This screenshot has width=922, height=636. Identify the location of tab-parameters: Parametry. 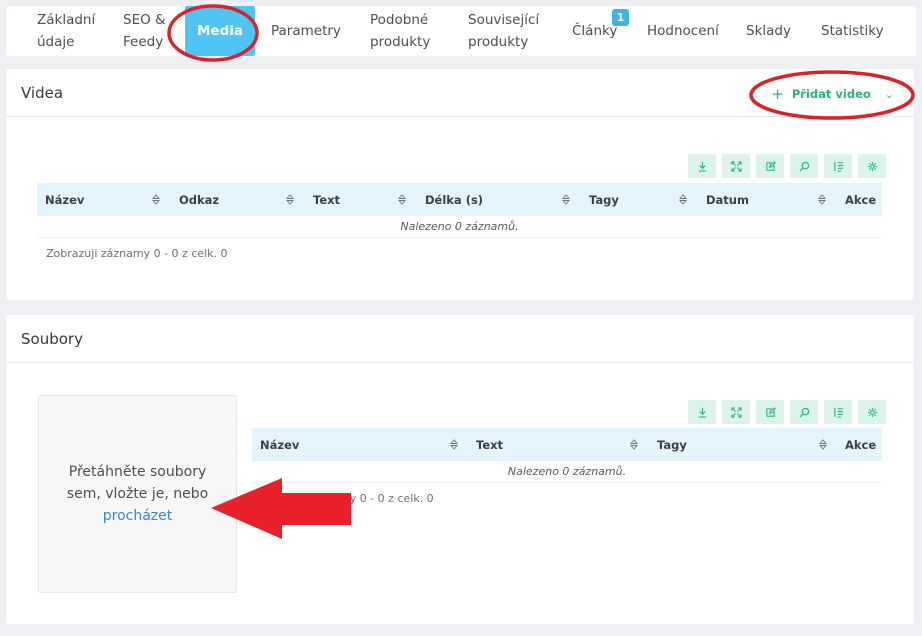
(311, 31).